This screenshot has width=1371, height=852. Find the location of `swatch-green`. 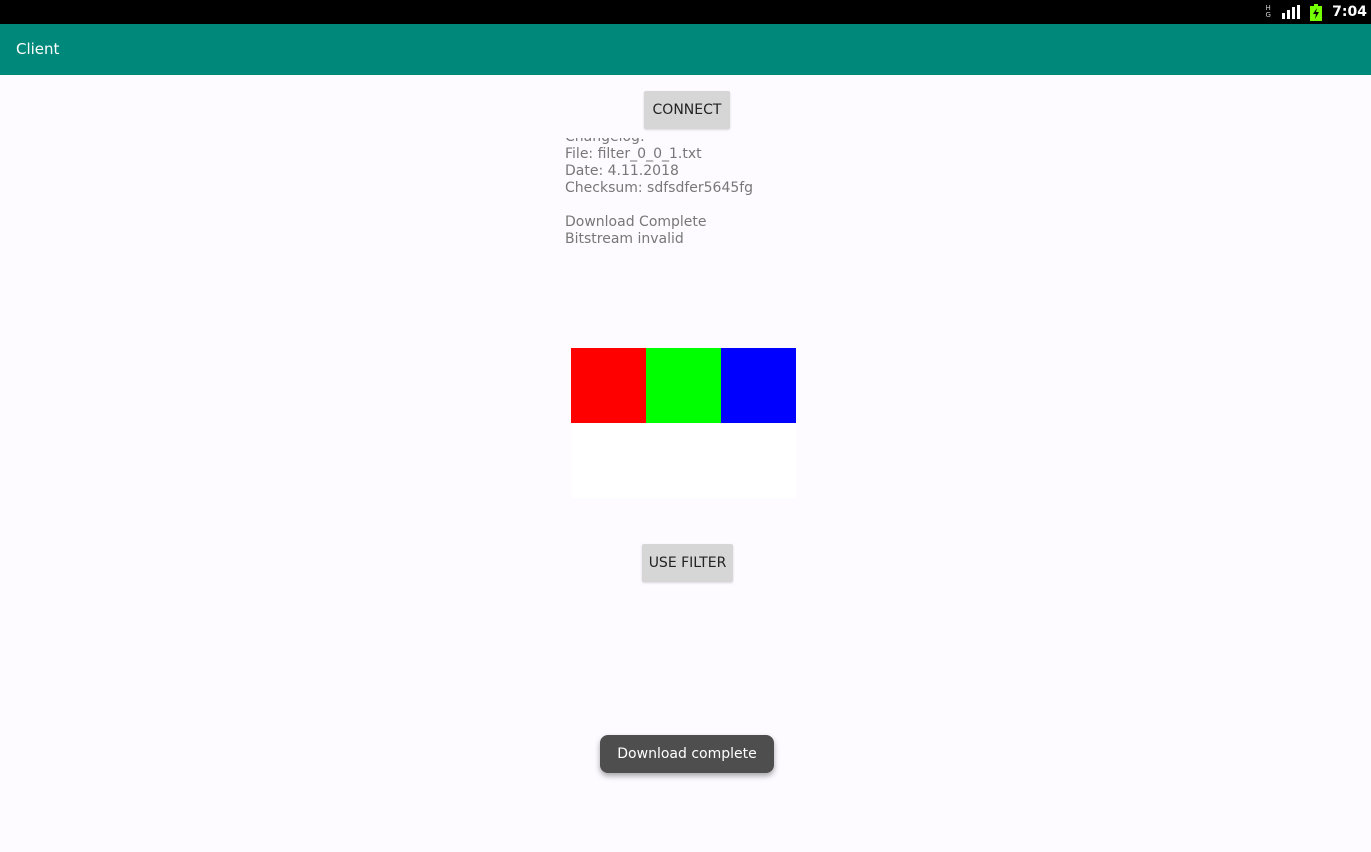

swatch-green is located at coordinates (683, 385).